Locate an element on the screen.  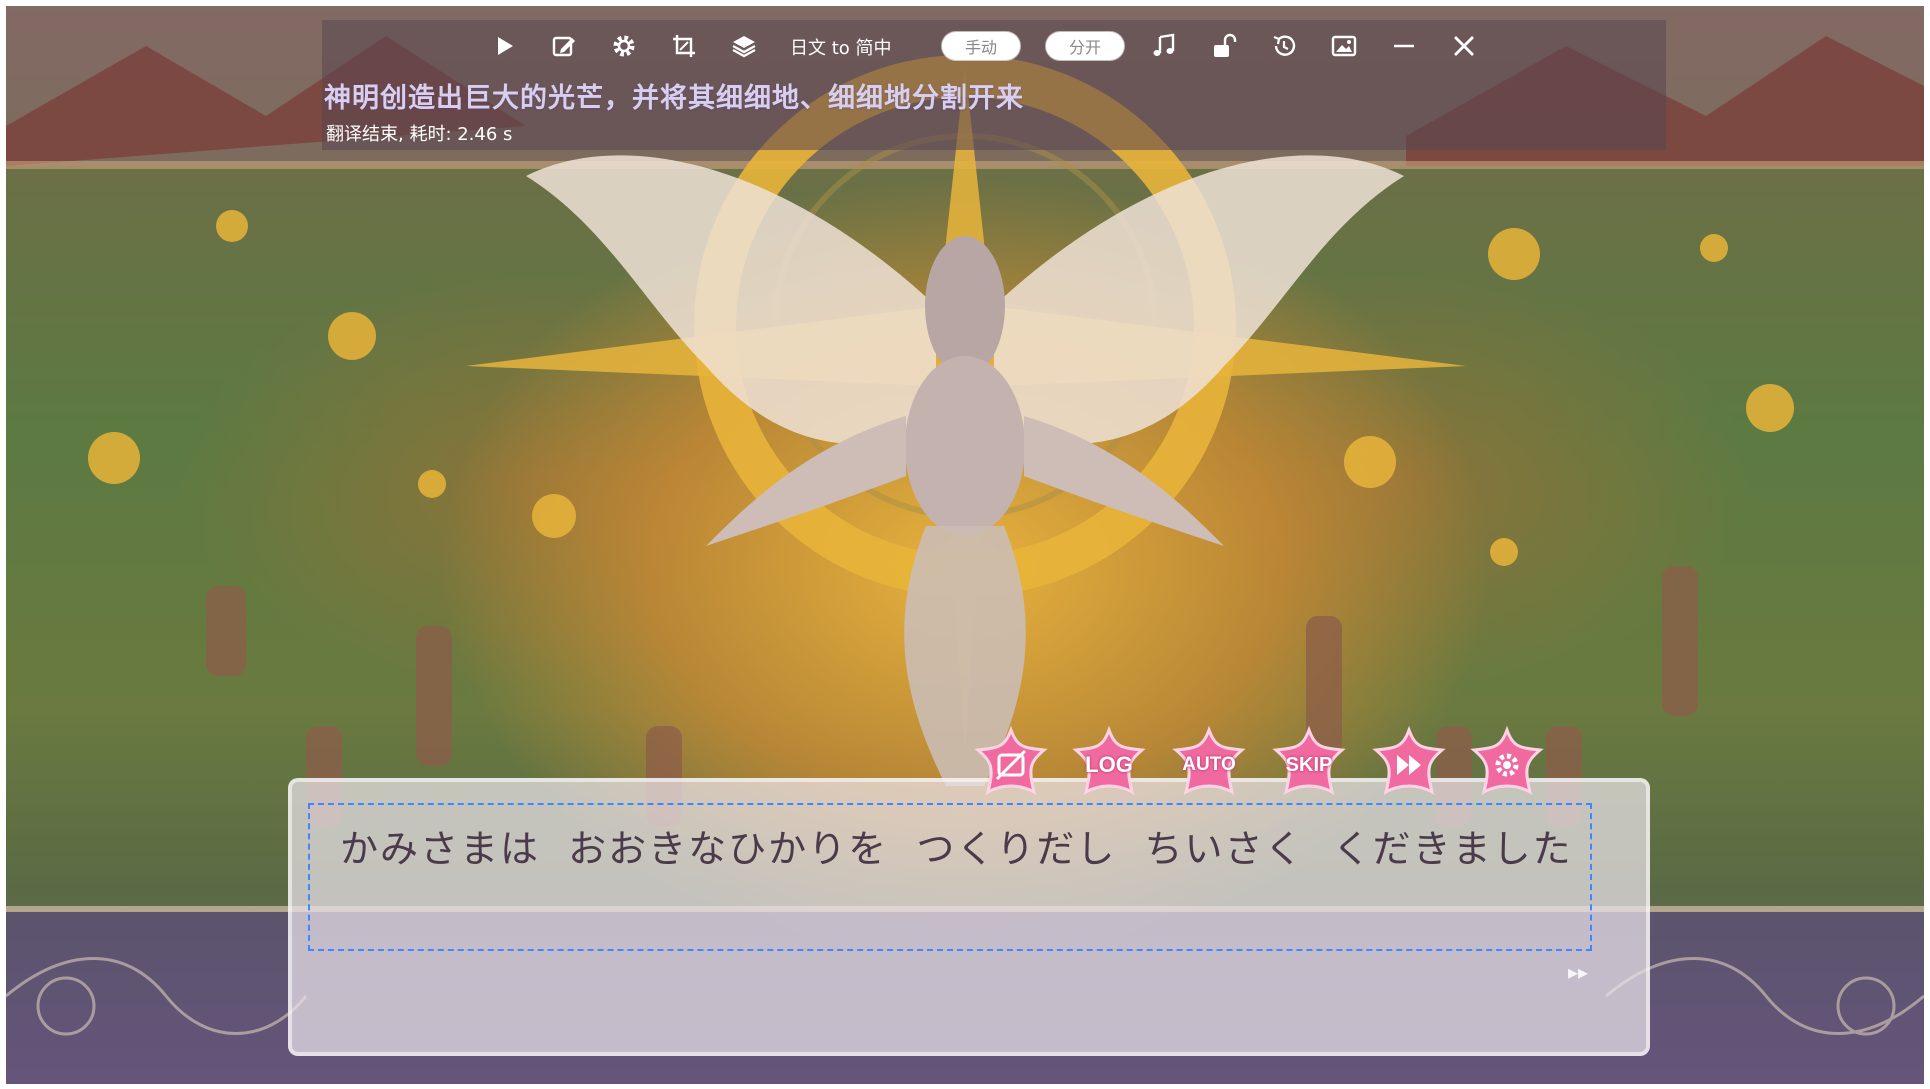
history-icon is located at coordinates (1284, 45).